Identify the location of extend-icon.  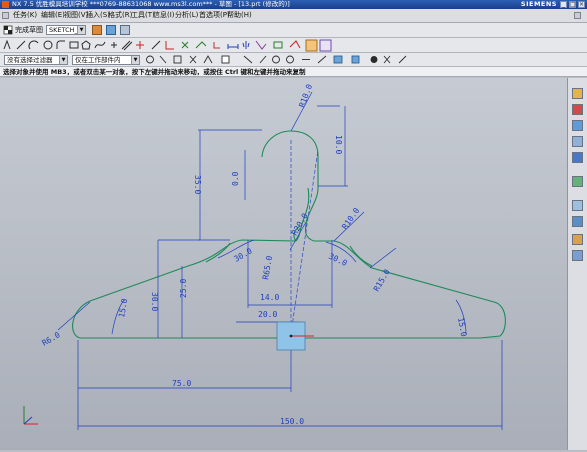
(156, 45).